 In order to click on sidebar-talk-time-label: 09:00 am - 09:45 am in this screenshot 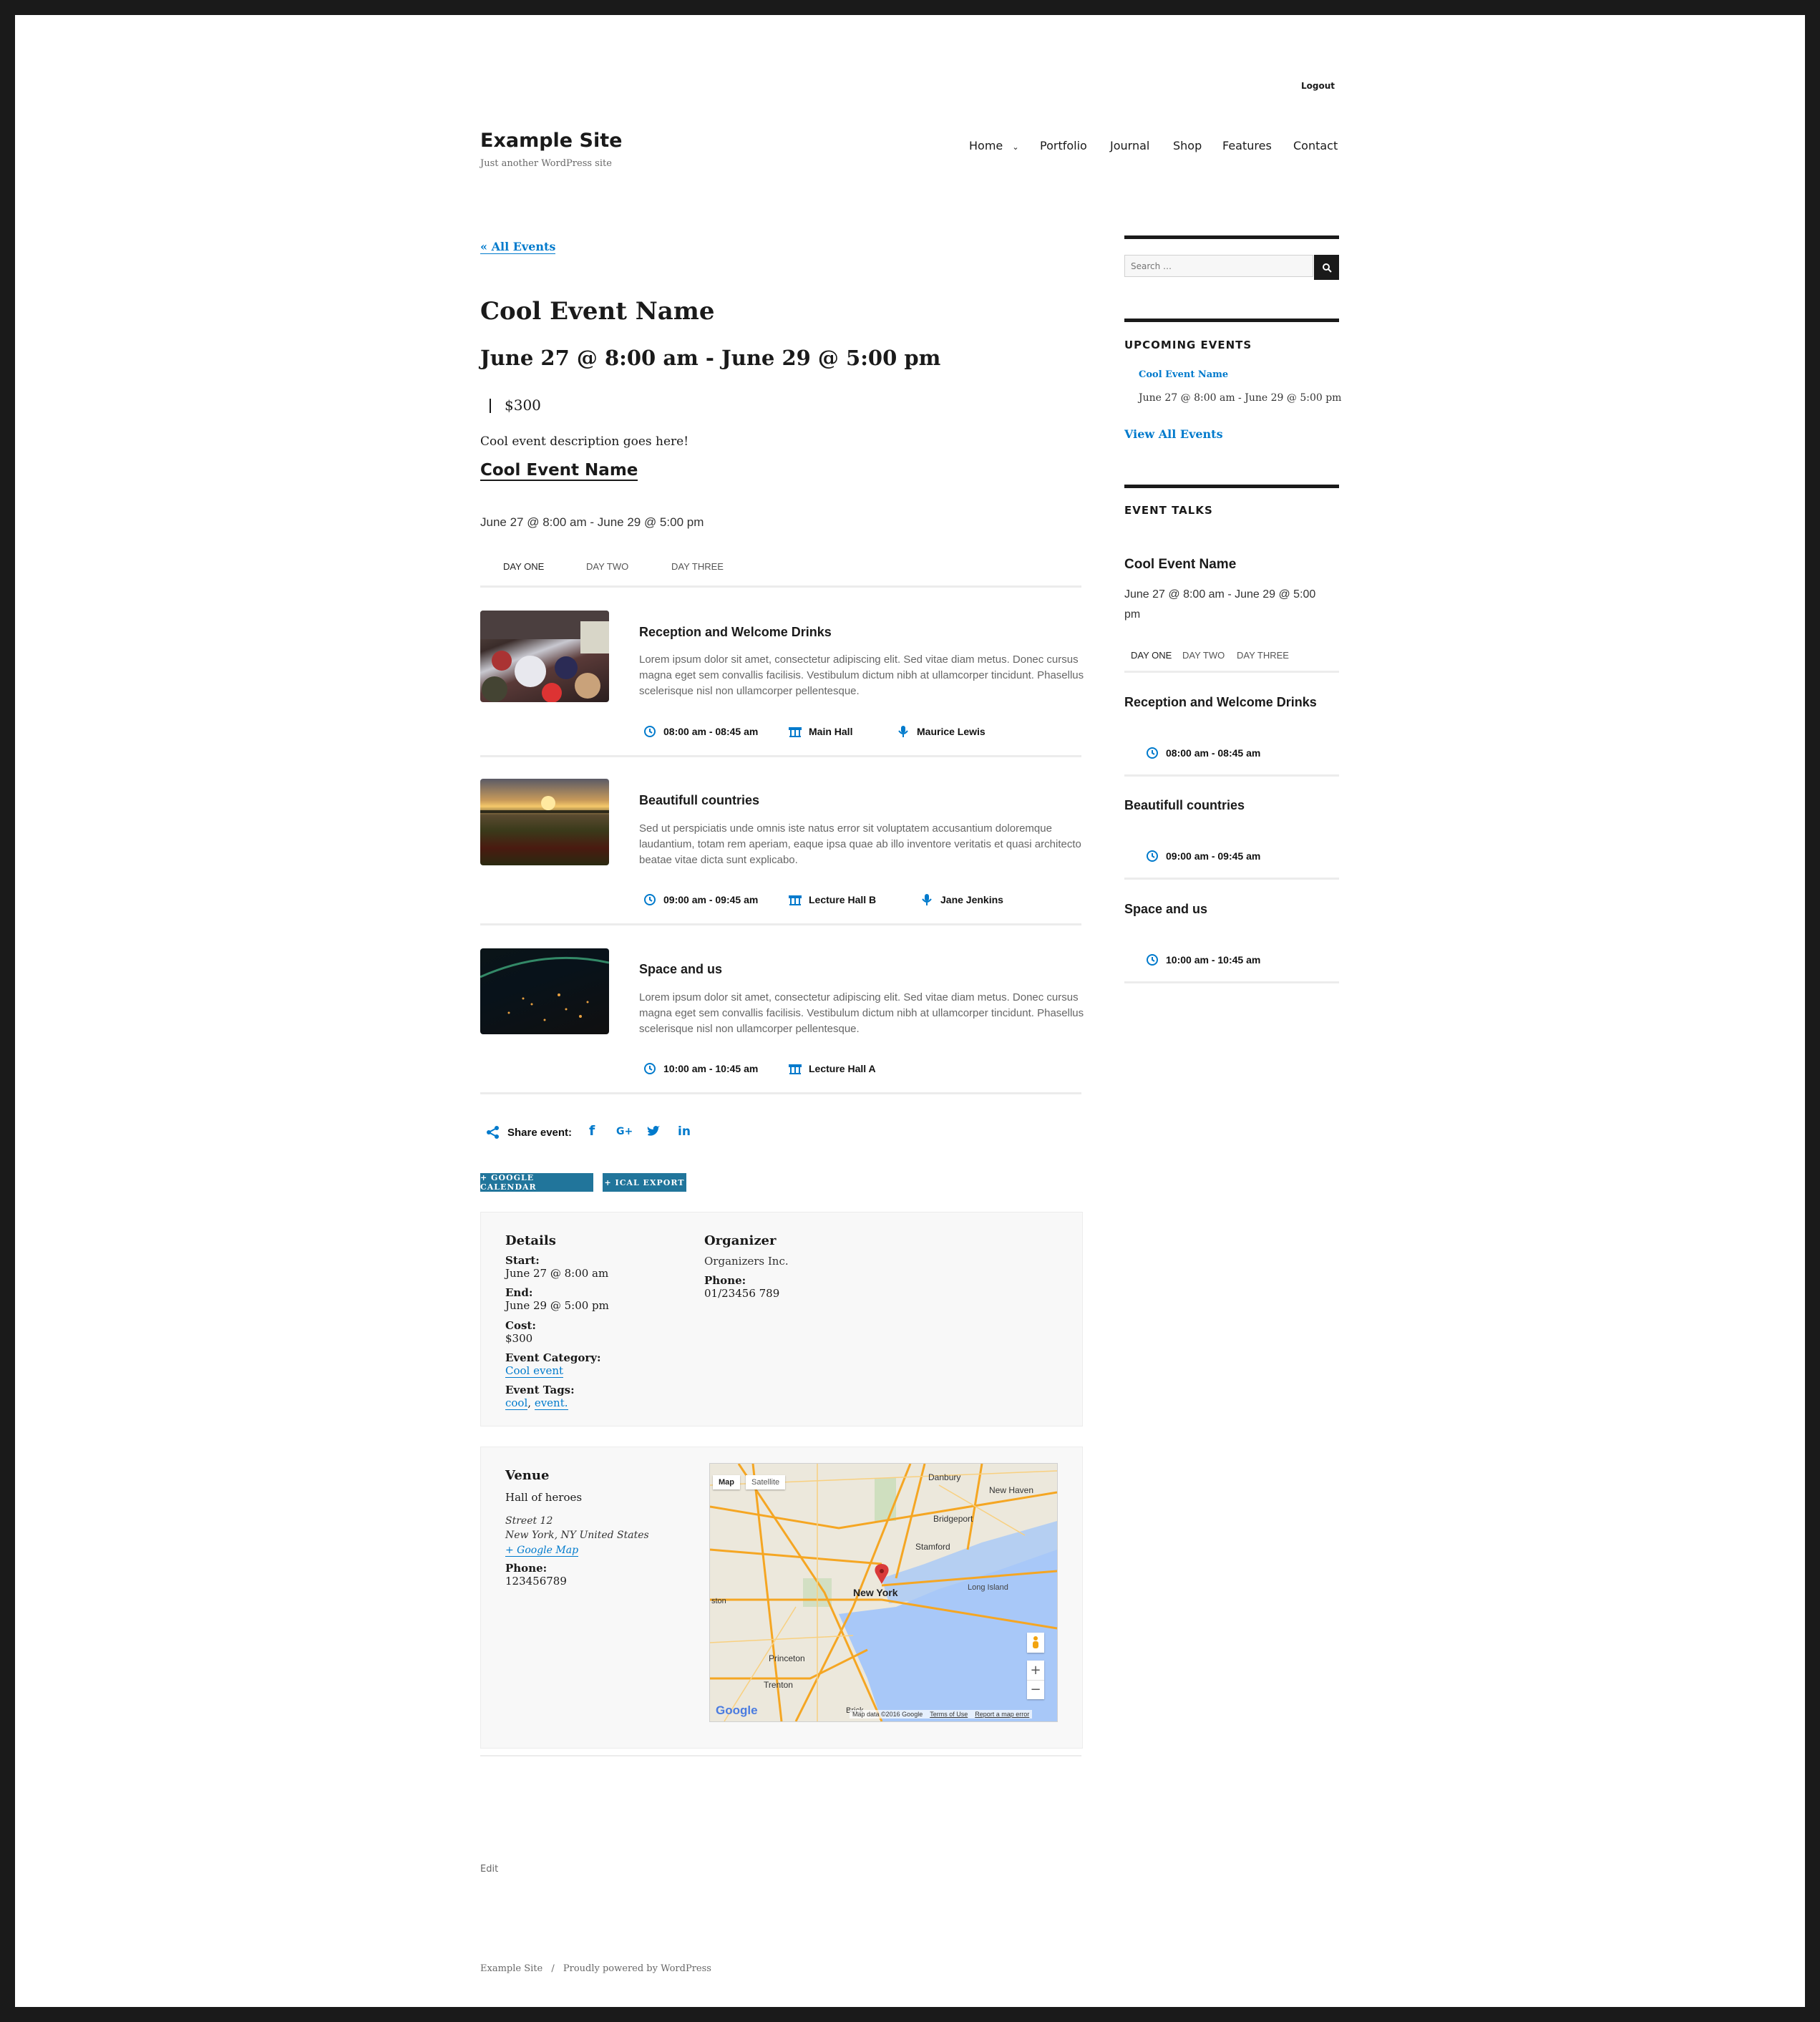, I will do `click(1213, 856)`.